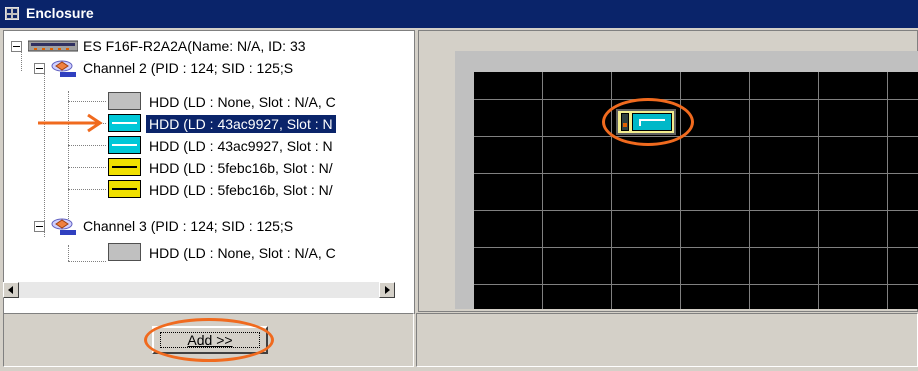  I want to click on tree-item-channel-2: Channel 2 (PID : 124; SID : 125;S, so click(208, 68).